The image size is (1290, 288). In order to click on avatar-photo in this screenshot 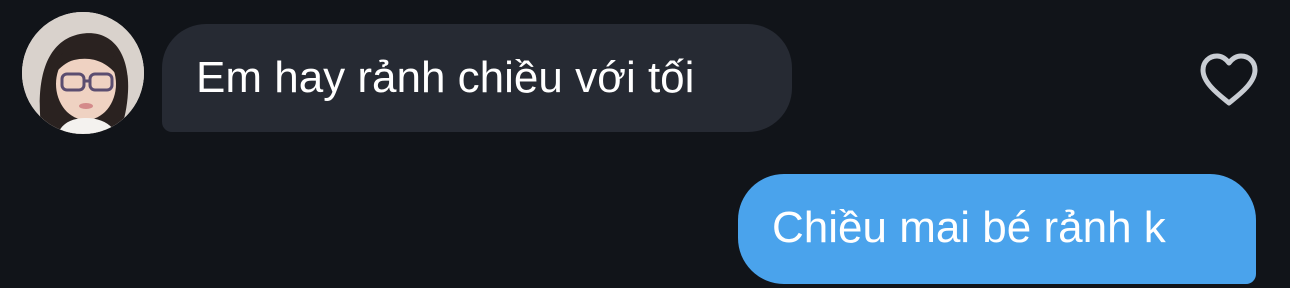, I will do `click(83, 73)`.